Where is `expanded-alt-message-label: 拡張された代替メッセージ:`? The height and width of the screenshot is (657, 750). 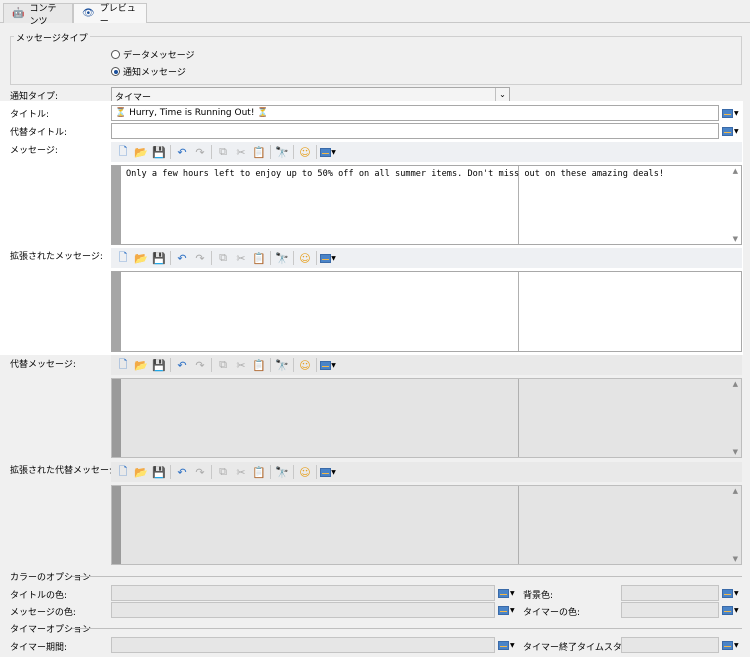 expanded-alt-message-label: 拡張された代替メッセージ: is located at coordinates (65, 471).